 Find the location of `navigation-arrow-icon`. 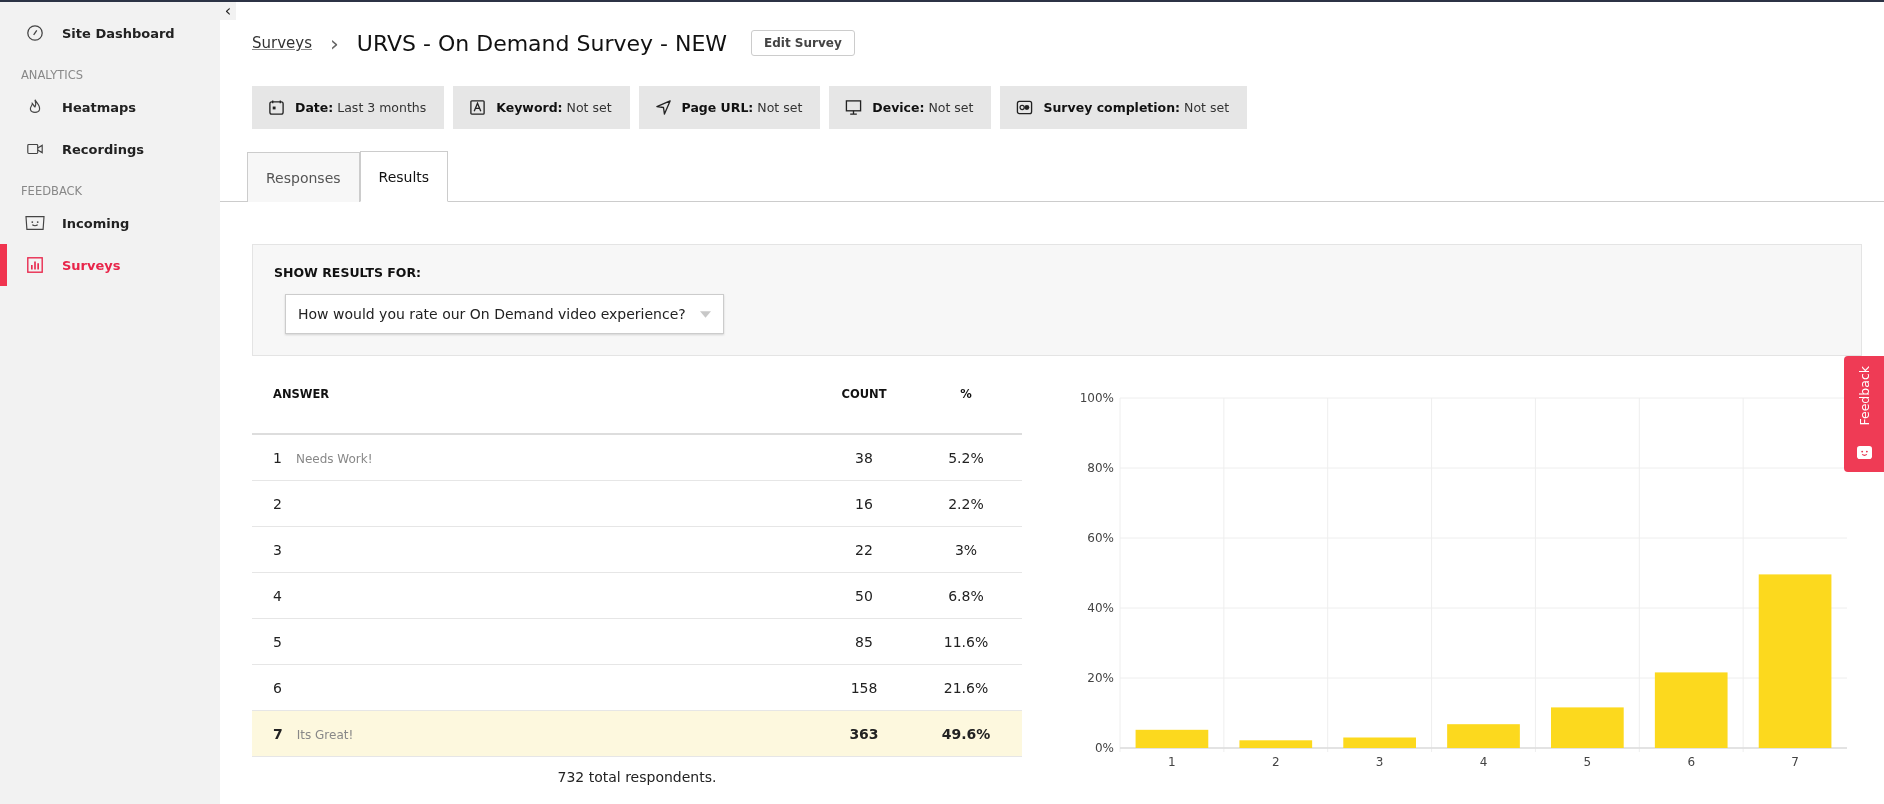

navigation-arrow-icon is located at coordinates (663, 107).